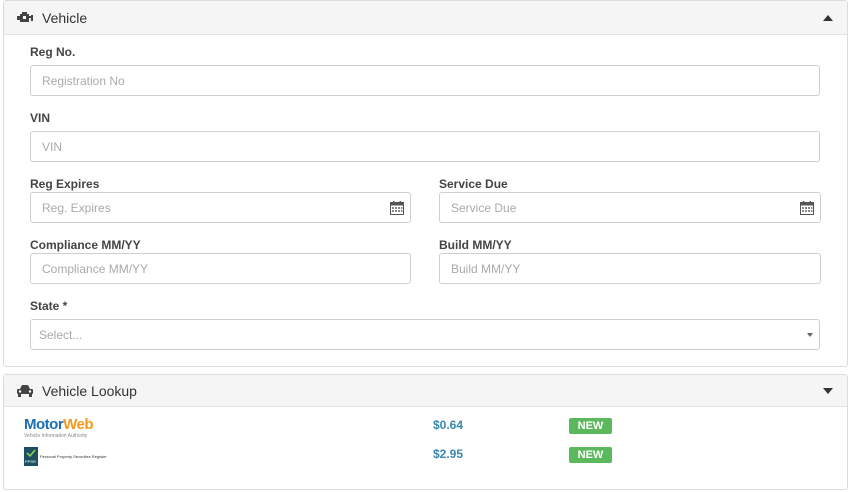 This screenshot has width=852, height=492. Describe the element at coordinates (473, 184) in the screenshot. I see `service-due-label: Service Due` at that location.